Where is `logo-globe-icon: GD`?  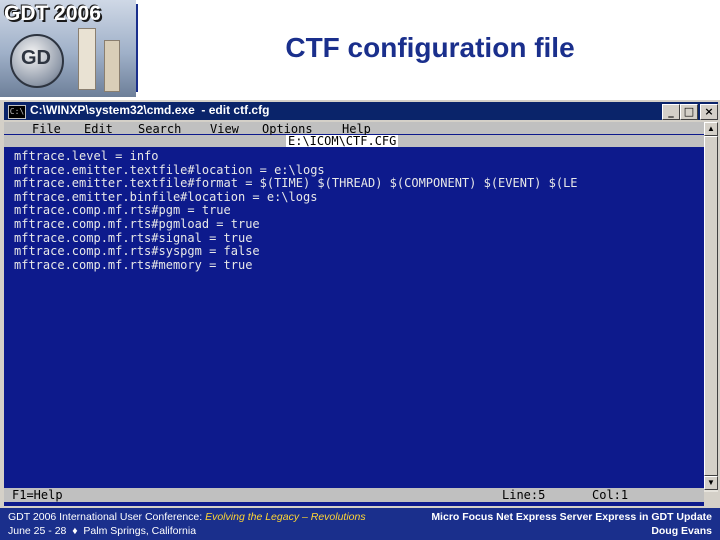 logo-globe-icon: GD is located at coordinates (37, 61).